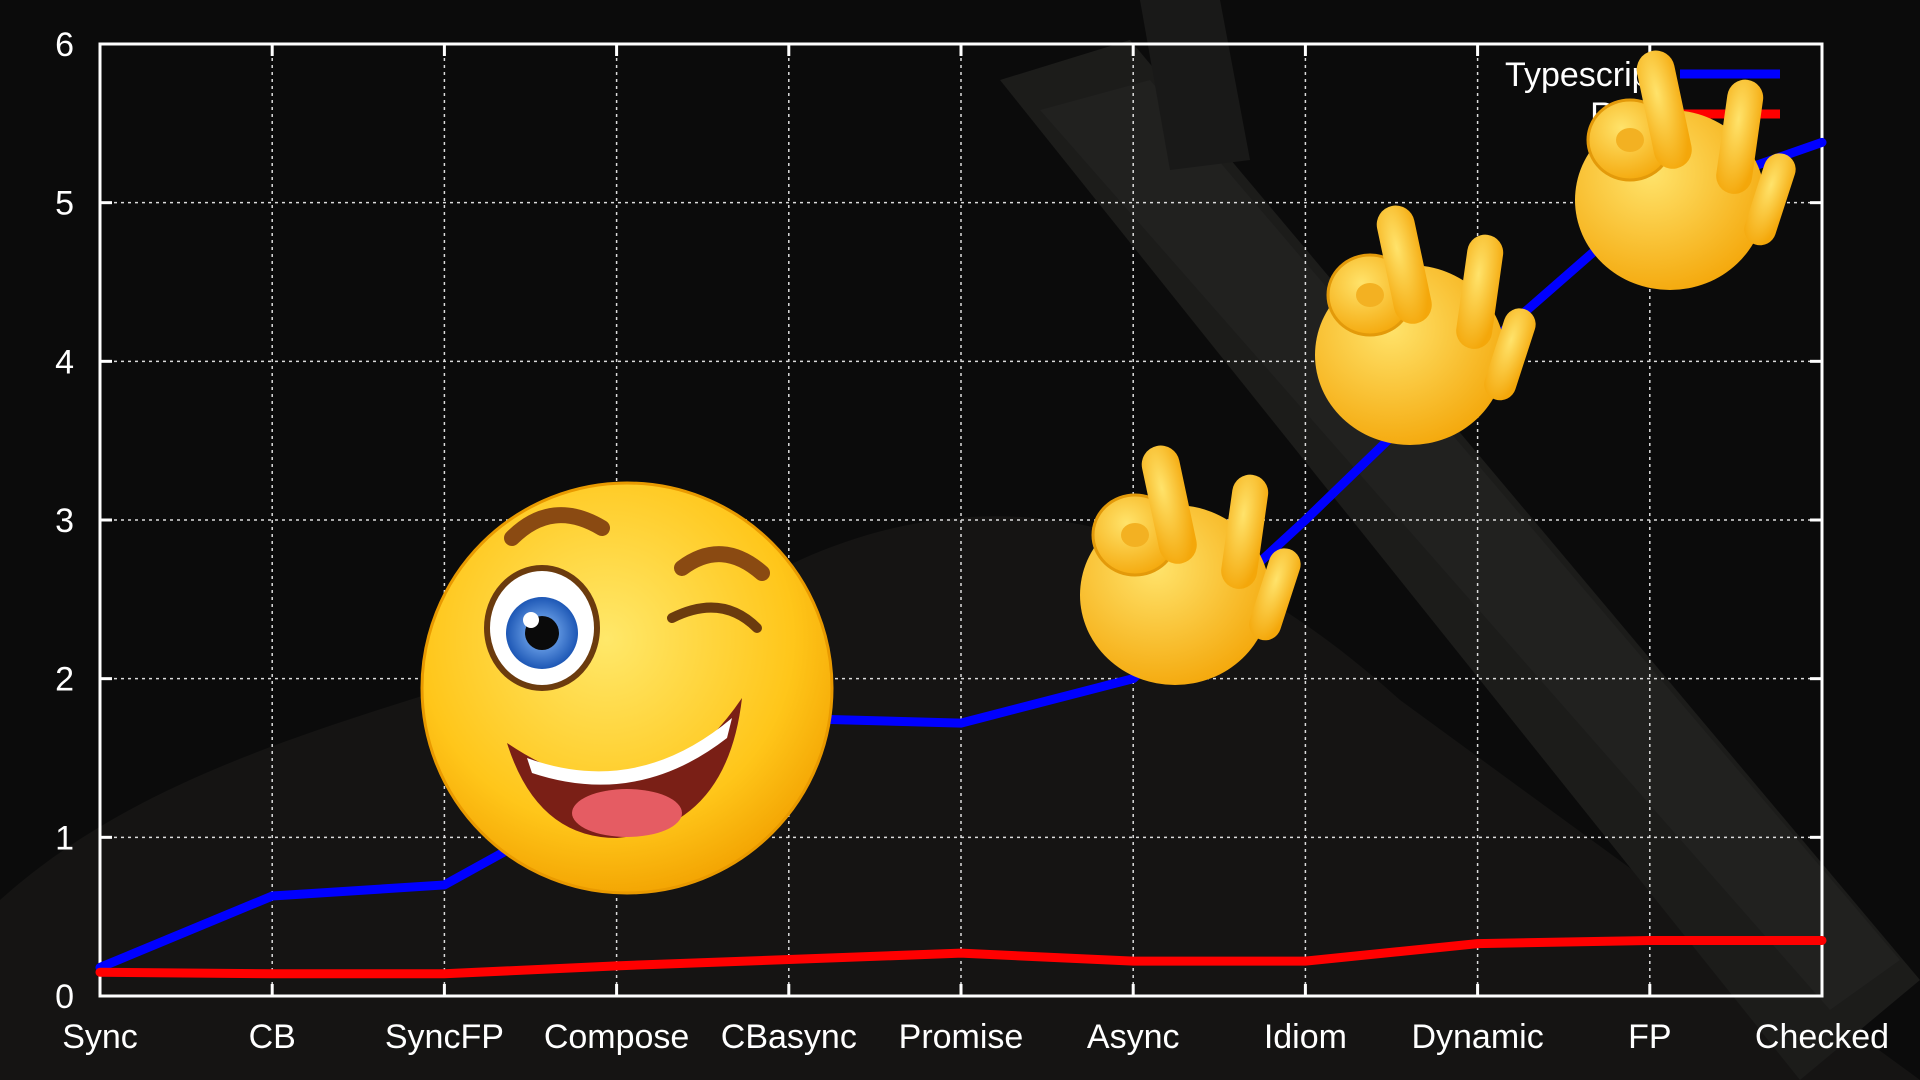 The height and width of the screenshot is (1080, 1920). Describe the element at coordinates (100, 1037) in the screenshot. I see `x-tick-label: Sync` at that location.